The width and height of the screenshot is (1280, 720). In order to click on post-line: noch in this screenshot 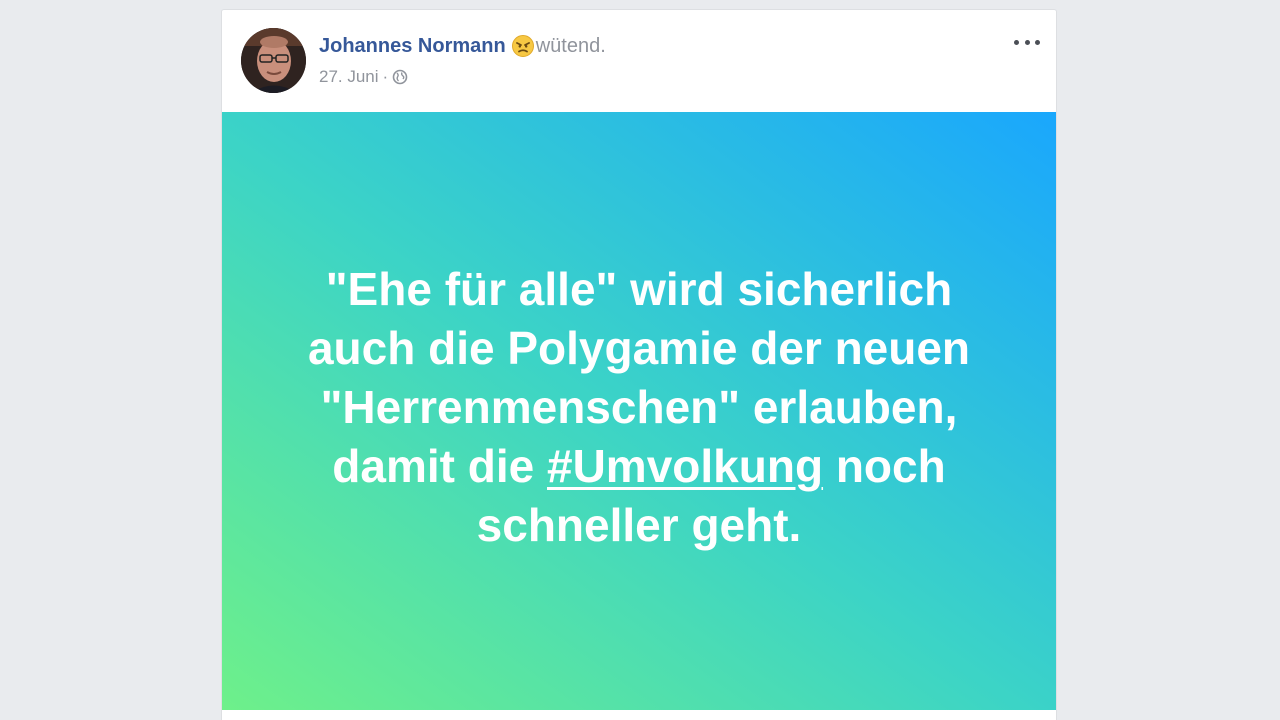, I will do `click(884, 465)`.